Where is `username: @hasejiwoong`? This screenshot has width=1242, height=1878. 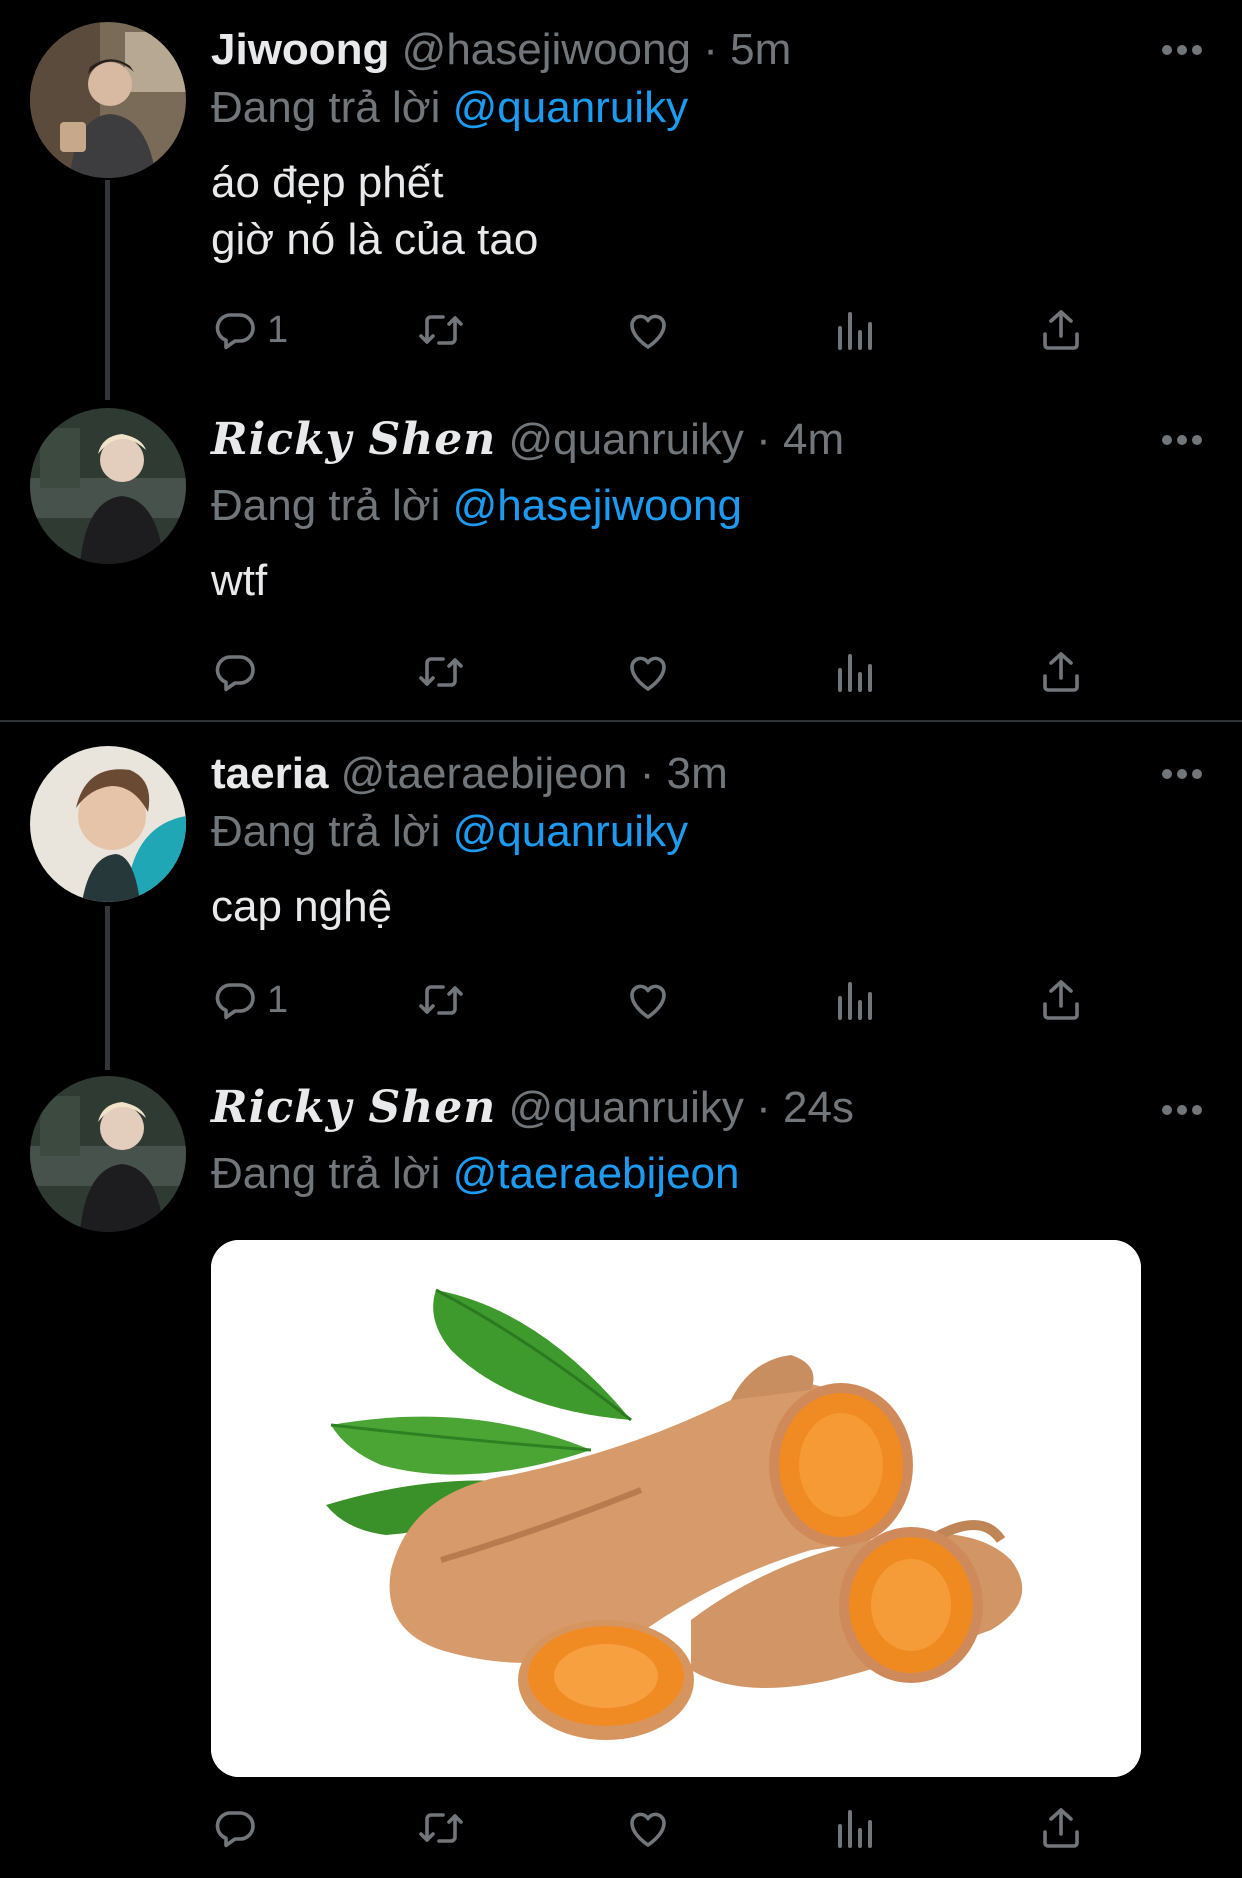
username: @hasejiwoong is located at coordinates (546, 49).